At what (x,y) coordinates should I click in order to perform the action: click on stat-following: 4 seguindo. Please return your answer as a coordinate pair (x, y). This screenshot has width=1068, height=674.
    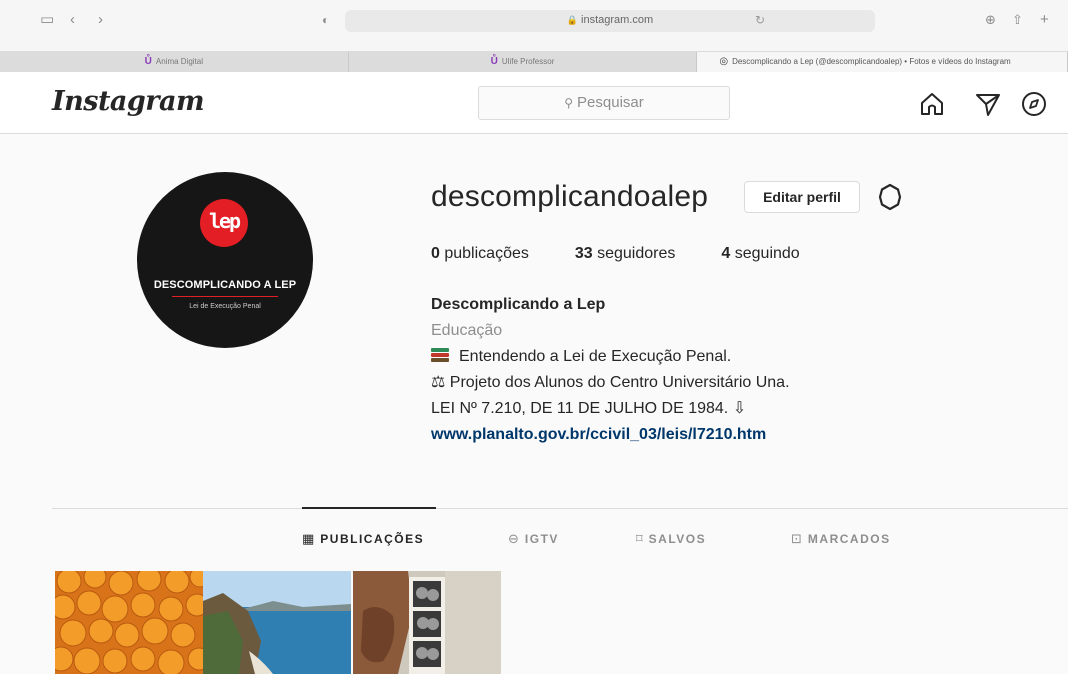
    Looking at the image, I should click on (760, 254).